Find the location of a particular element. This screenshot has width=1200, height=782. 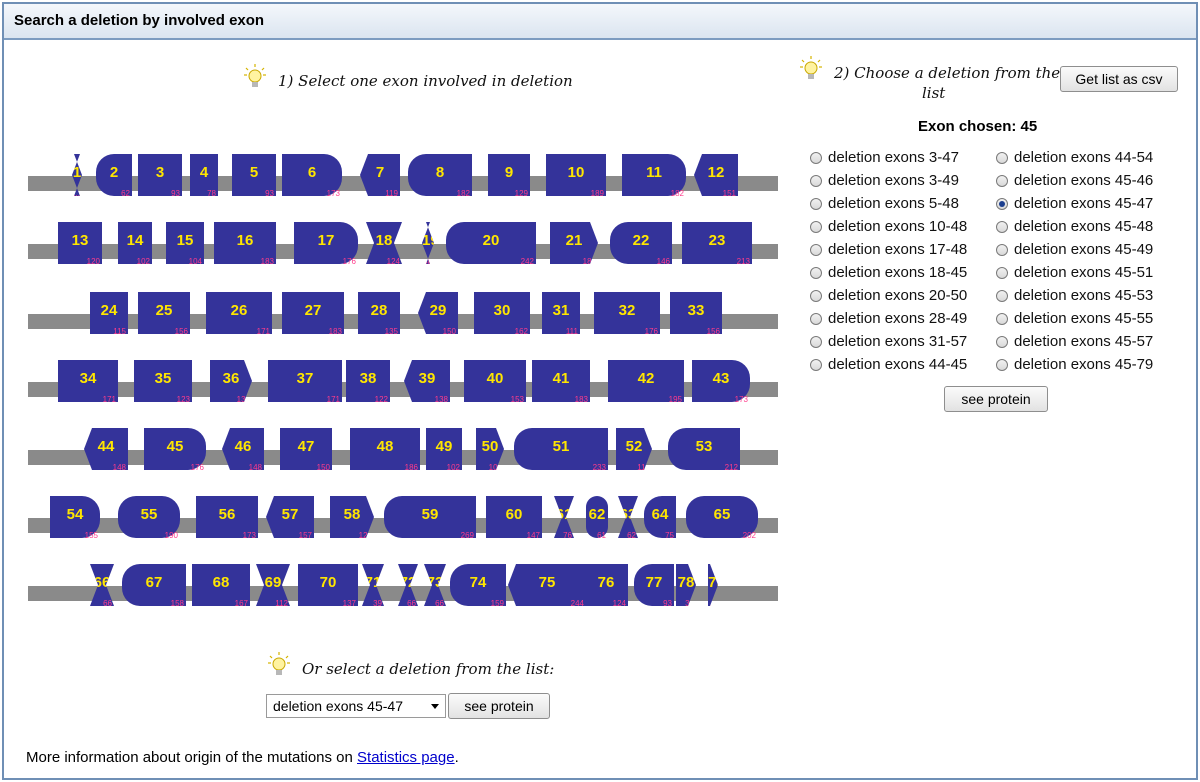

exon-58: 58 121 is located at coordinates (352, 517).